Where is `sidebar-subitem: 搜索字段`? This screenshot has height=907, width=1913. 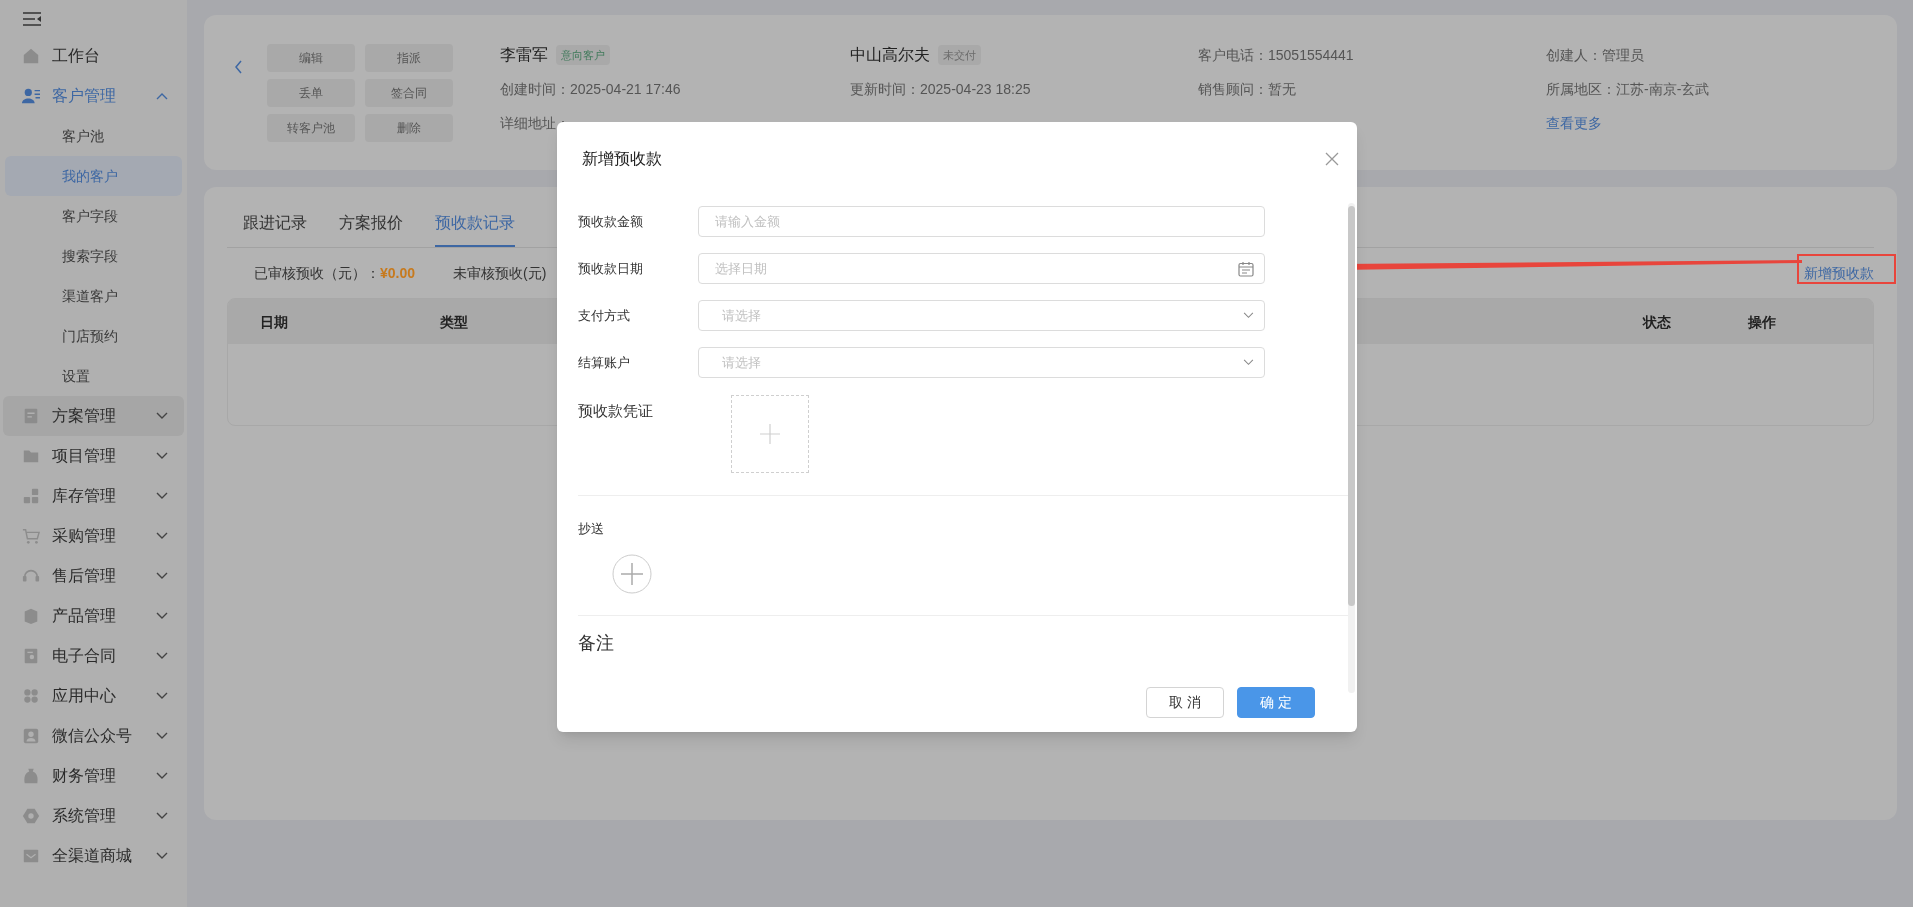 sidebar-subitem: 搜索字段 is located at coordinates (93, 256).